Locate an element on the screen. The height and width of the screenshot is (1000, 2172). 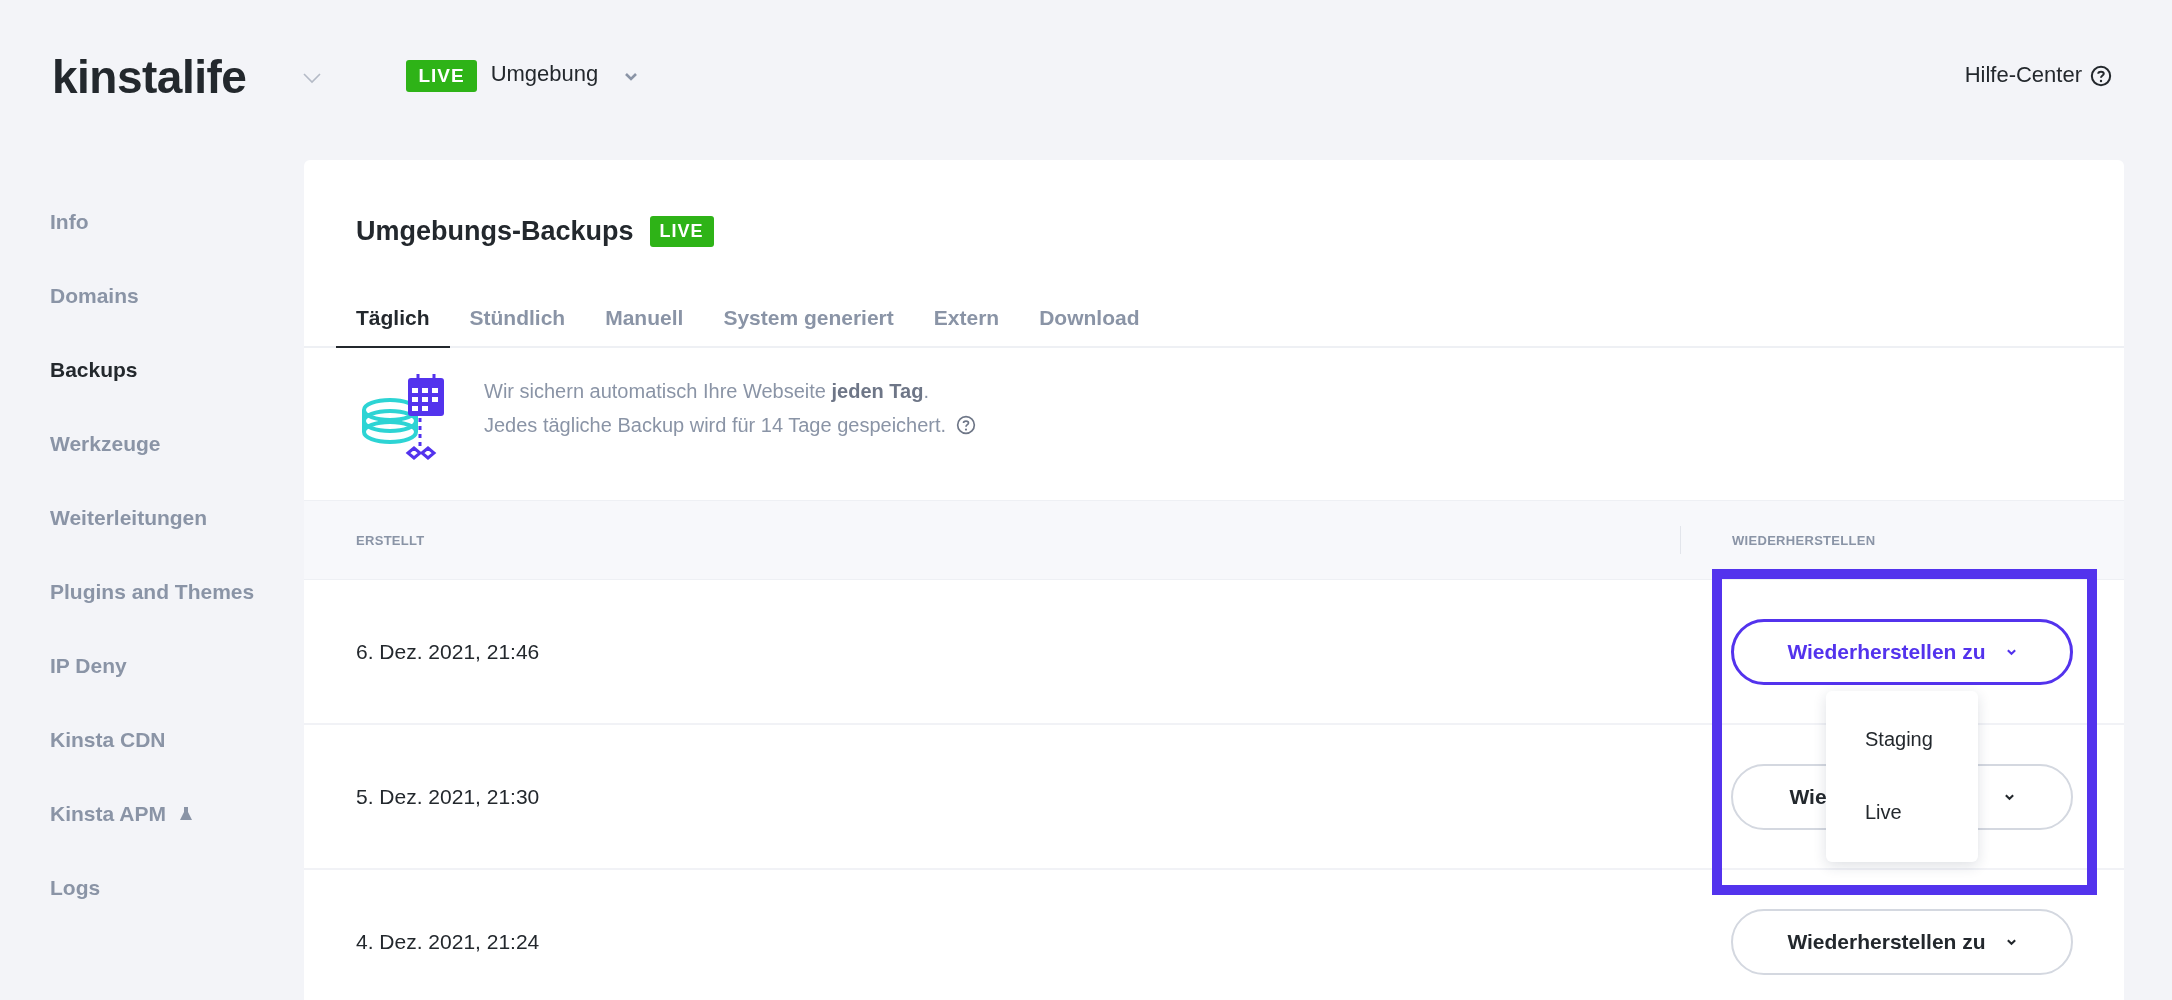
sidebar-item: IP Deny is located at coordinates (88, 666).